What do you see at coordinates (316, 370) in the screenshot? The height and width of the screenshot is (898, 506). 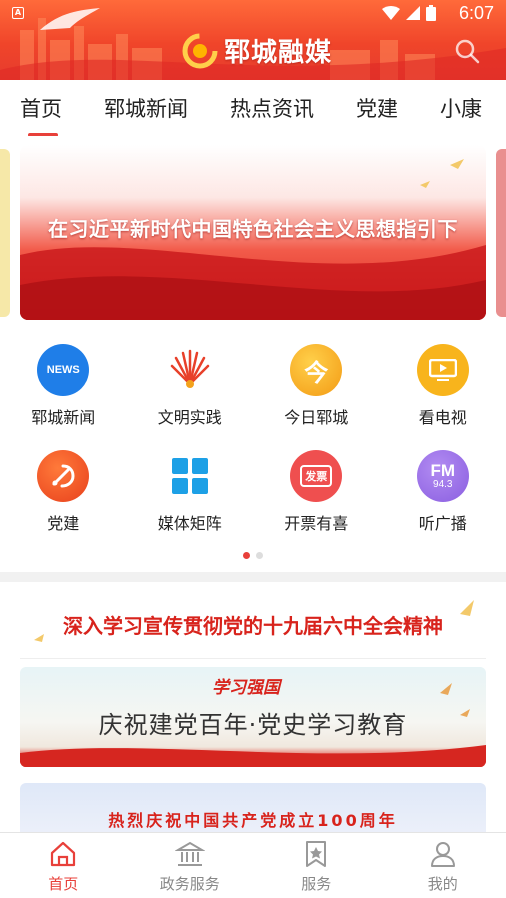 I see `today-icon: 今` at bounding box center [316, 370].